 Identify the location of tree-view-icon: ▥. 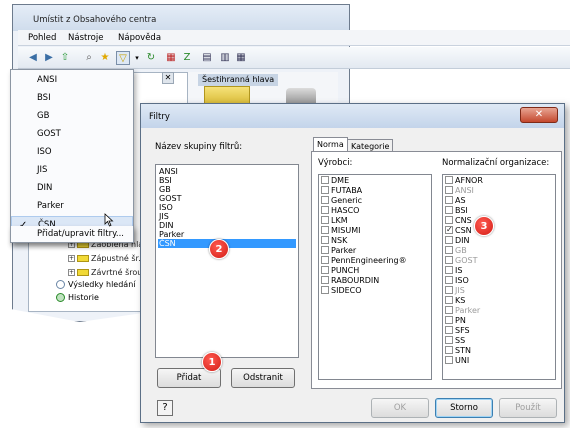
(225, 58).